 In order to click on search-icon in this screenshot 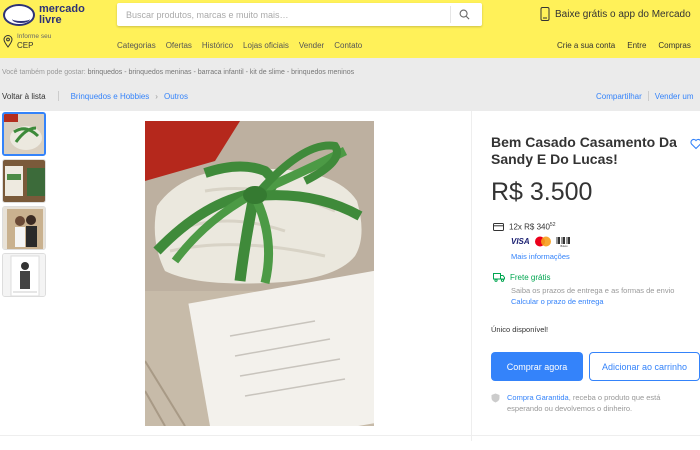, I will do `click(463, 14)`.